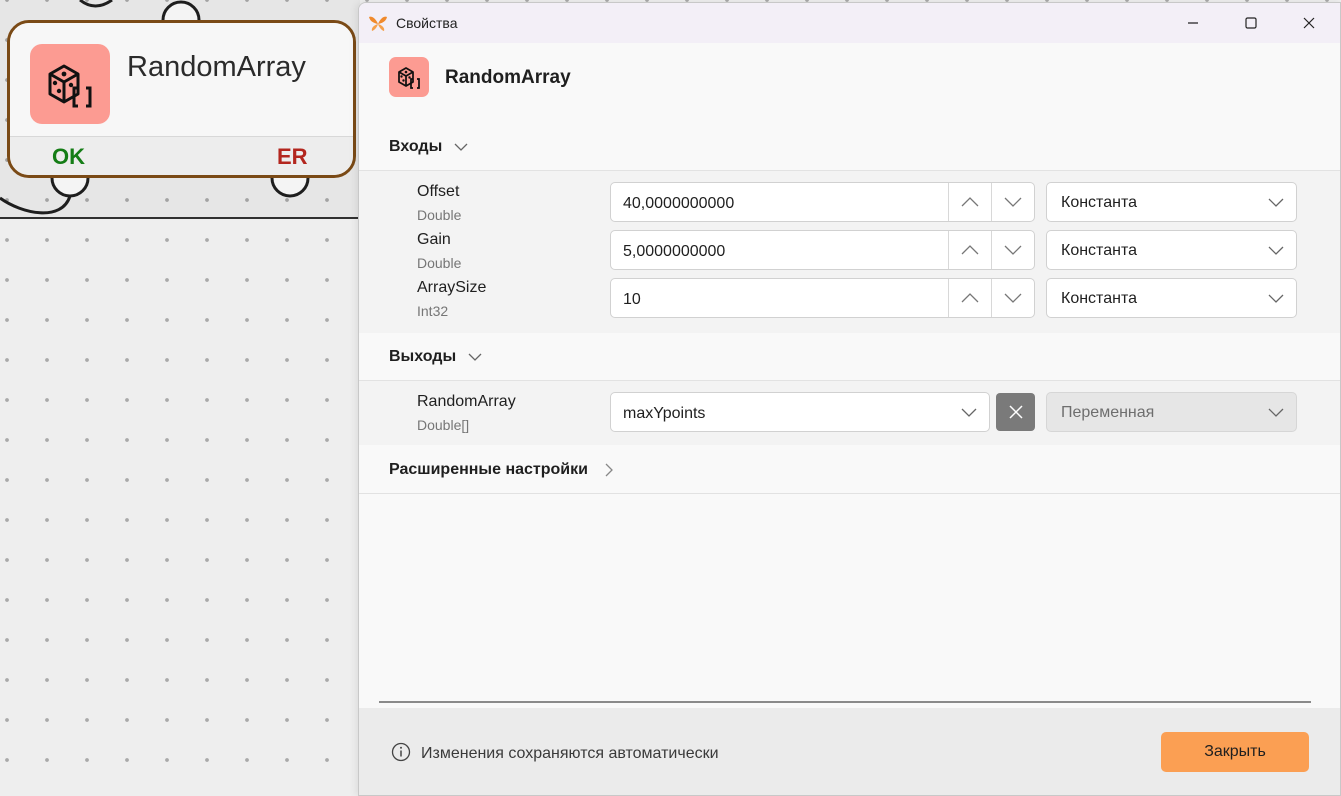 The image size is (1341, 796). I want to click on inputs-section-toggle: Входы, so click(849, 147).